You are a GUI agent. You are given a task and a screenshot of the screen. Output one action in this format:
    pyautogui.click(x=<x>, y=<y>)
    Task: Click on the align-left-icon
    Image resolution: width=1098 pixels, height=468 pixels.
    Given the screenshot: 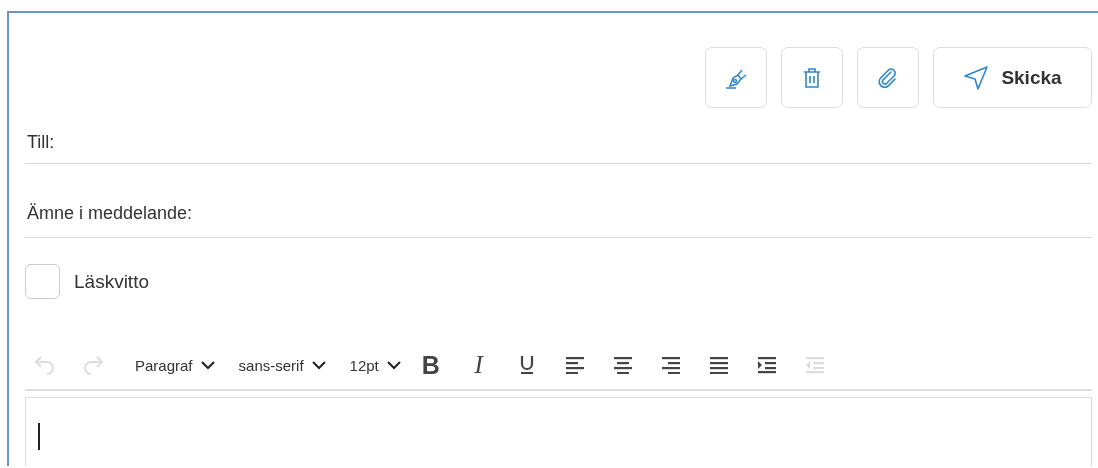 What is the action you would take?
    pyautogui.click(x=574, y=365)
    